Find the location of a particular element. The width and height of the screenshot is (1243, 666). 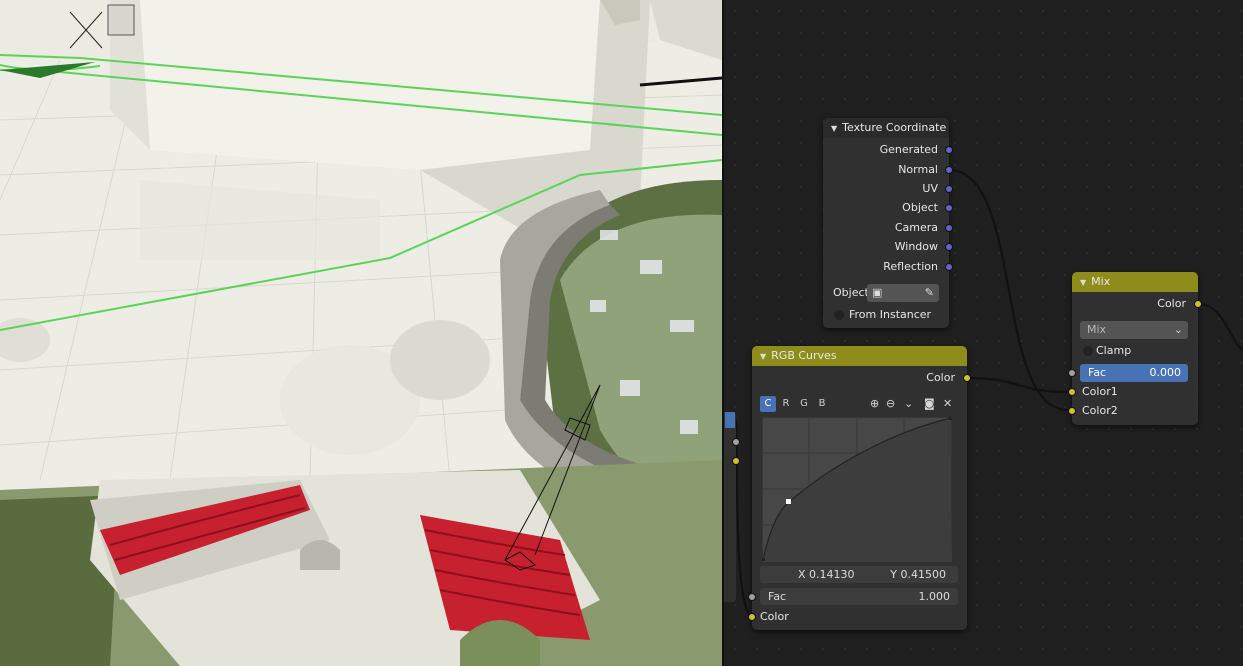

socket-color1-in is located at coordinates (1072, 392).